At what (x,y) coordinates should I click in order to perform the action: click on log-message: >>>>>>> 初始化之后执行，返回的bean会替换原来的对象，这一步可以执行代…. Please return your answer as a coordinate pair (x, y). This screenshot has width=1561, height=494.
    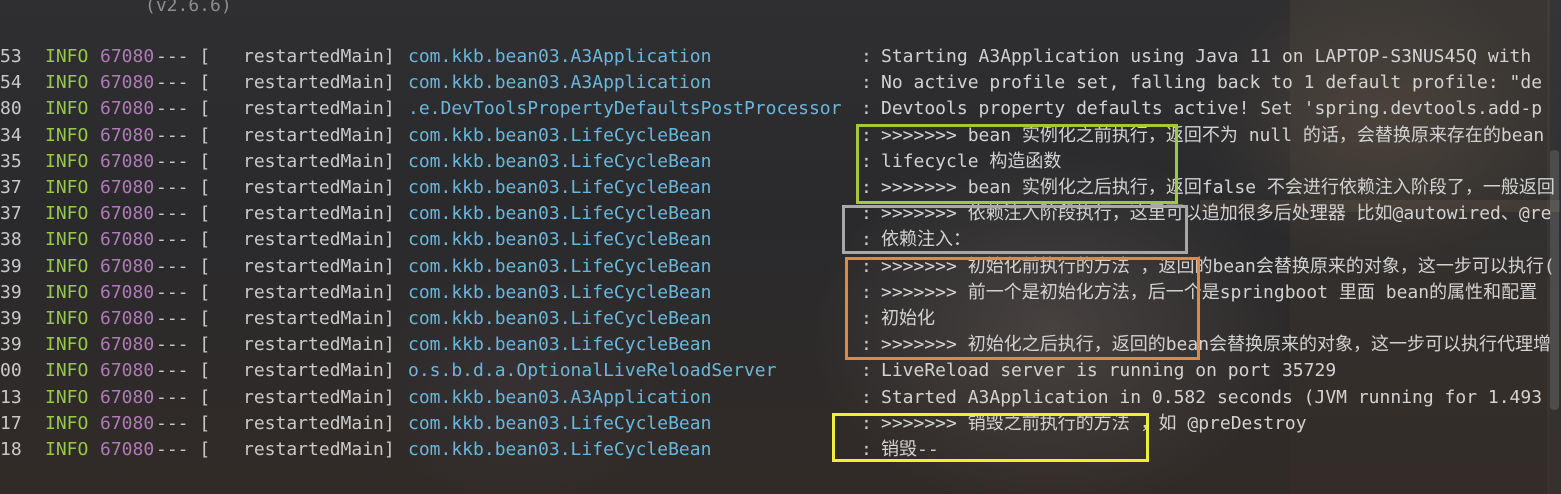
    Looking at the image, I should click on (1216, 345).